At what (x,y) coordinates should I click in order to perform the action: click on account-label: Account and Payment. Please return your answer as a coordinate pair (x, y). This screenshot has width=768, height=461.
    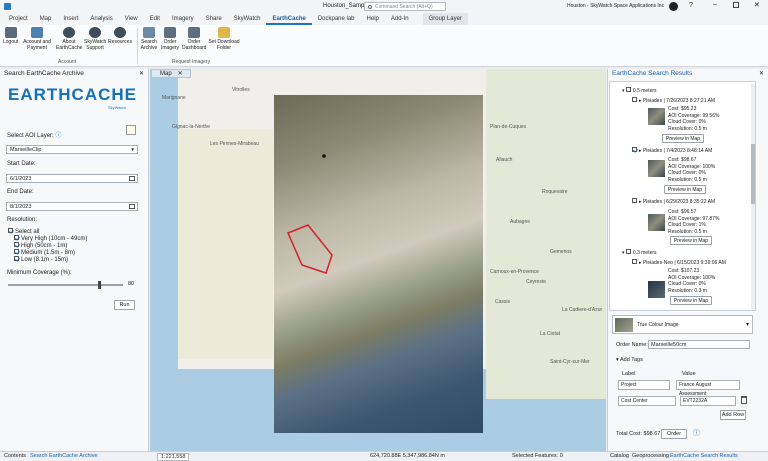
    Looking at the image, I should click on (37, 45).